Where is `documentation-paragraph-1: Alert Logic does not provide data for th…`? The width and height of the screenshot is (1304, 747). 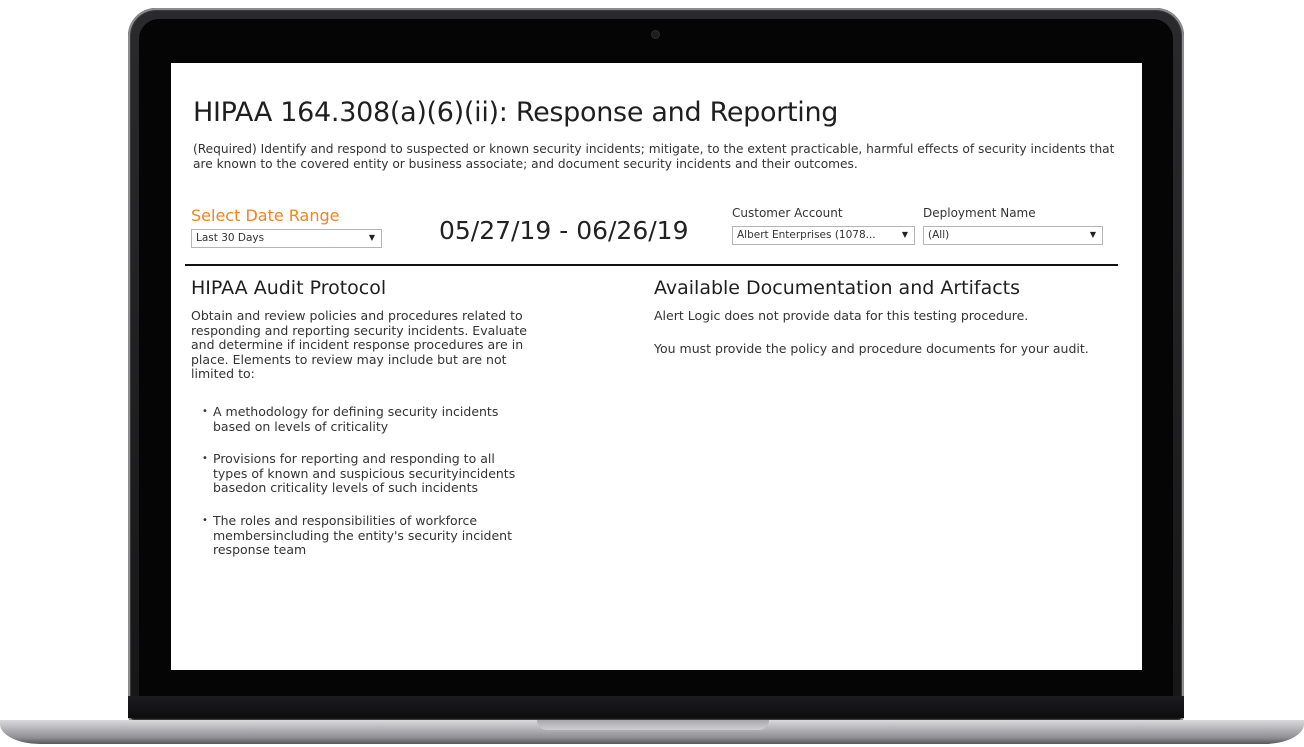 documentation-paragraph-1: Alert Logic does not provide data for th… is located at coordinates (841, 315).